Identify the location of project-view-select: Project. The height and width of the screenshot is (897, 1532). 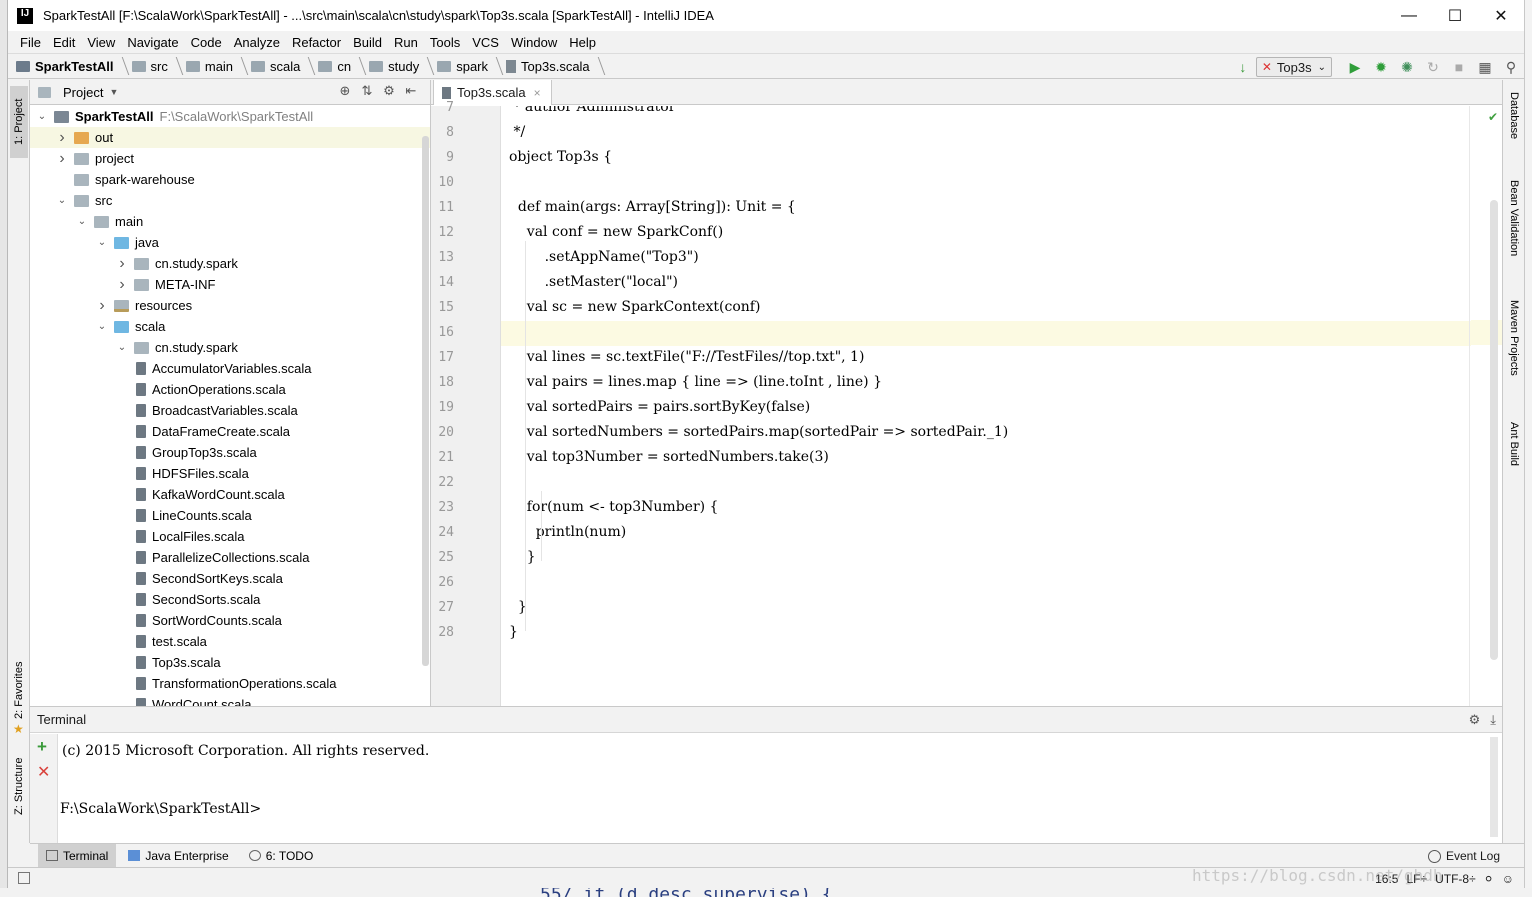
(83, 92).